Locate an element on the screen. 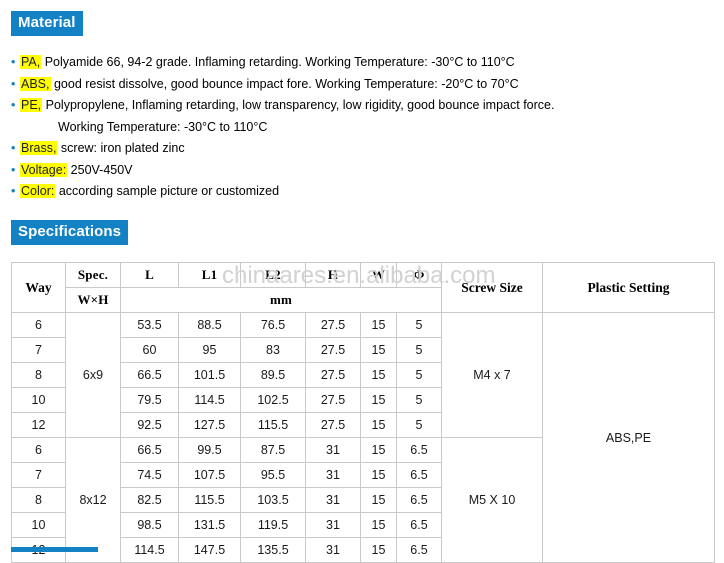 Image resolution: width=724 pixels, height=563 pixels. material-section-heading-wrap: Material is located at coordinates (47, 23).